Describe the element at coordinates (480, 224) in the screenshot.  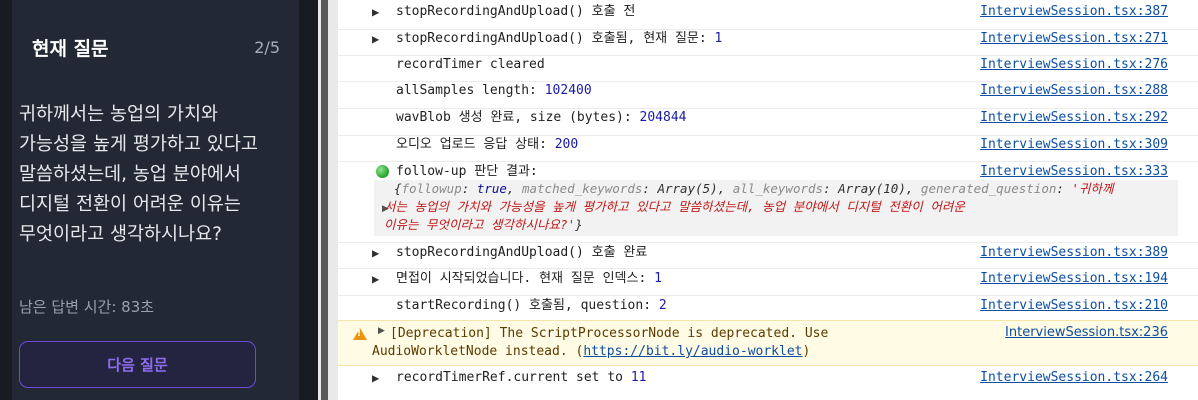
I see `object-value: 이유는 무엇이라고 생각하시나요?'` at that location.